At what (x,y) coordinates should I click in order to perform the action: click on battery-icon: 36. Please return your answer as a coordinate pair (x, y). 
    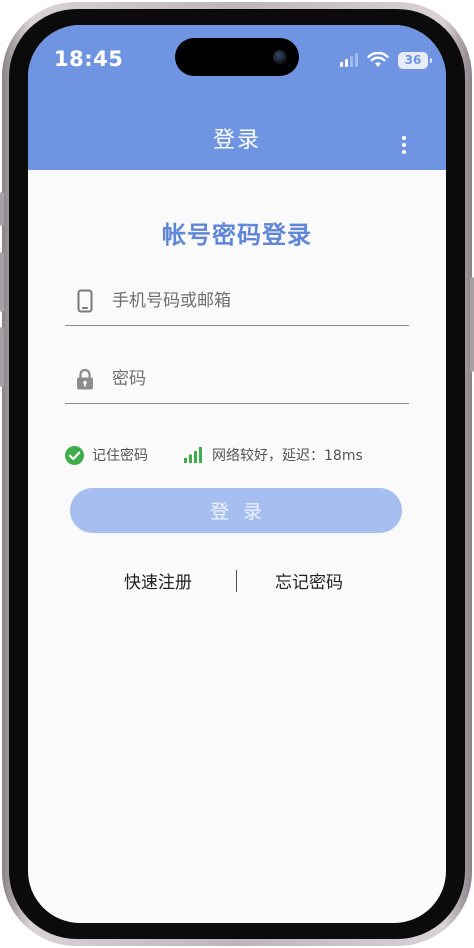
    Looking at the image, I should click on (415, 60).